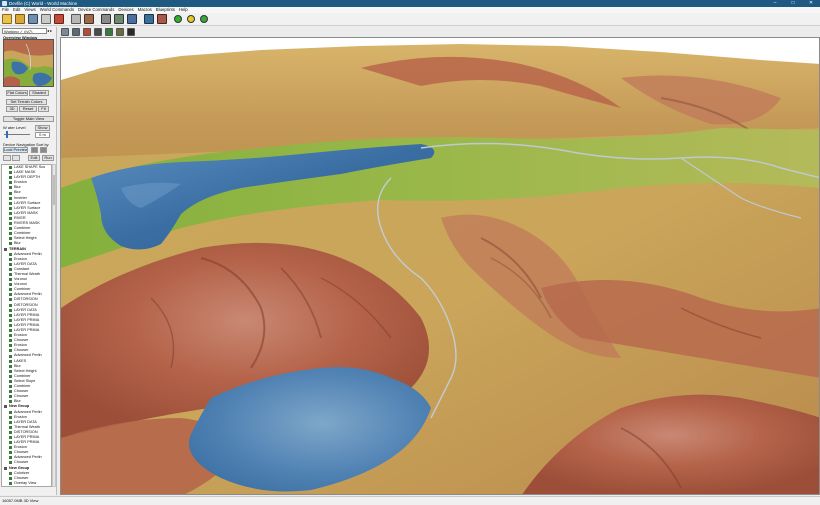  I want to click on folder-icon, so click(5, 407).